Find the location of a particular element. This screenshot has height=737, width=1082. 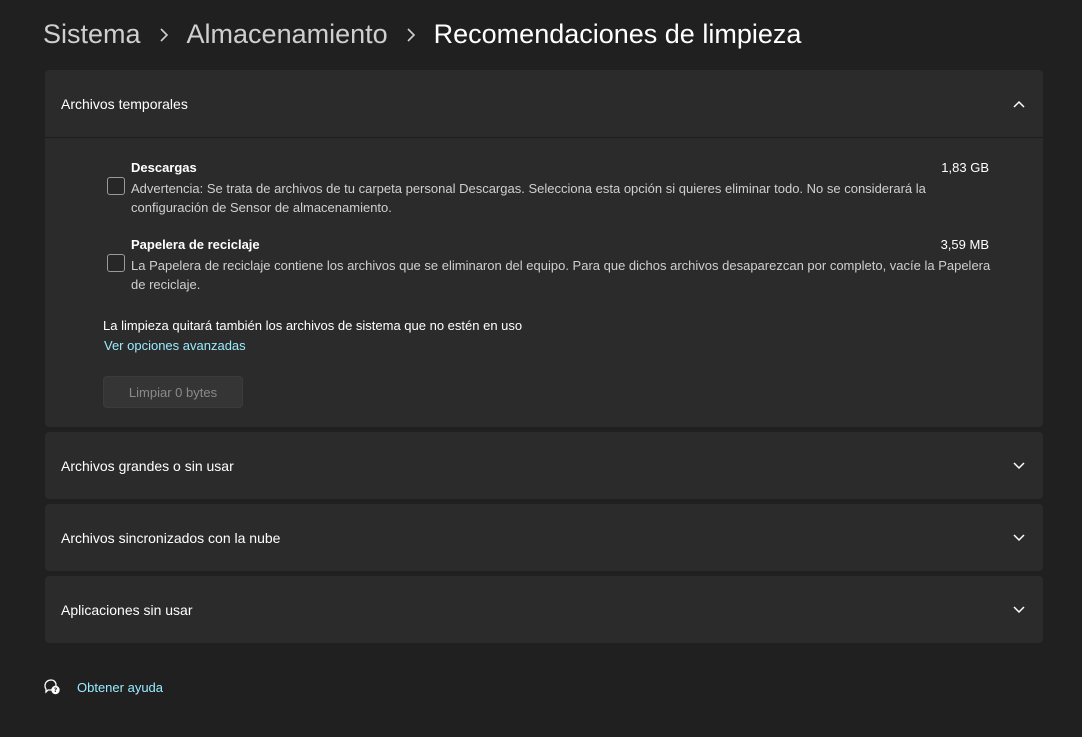

page-title: Recomendaciones de limpieza is located at coordinates (617, 33).